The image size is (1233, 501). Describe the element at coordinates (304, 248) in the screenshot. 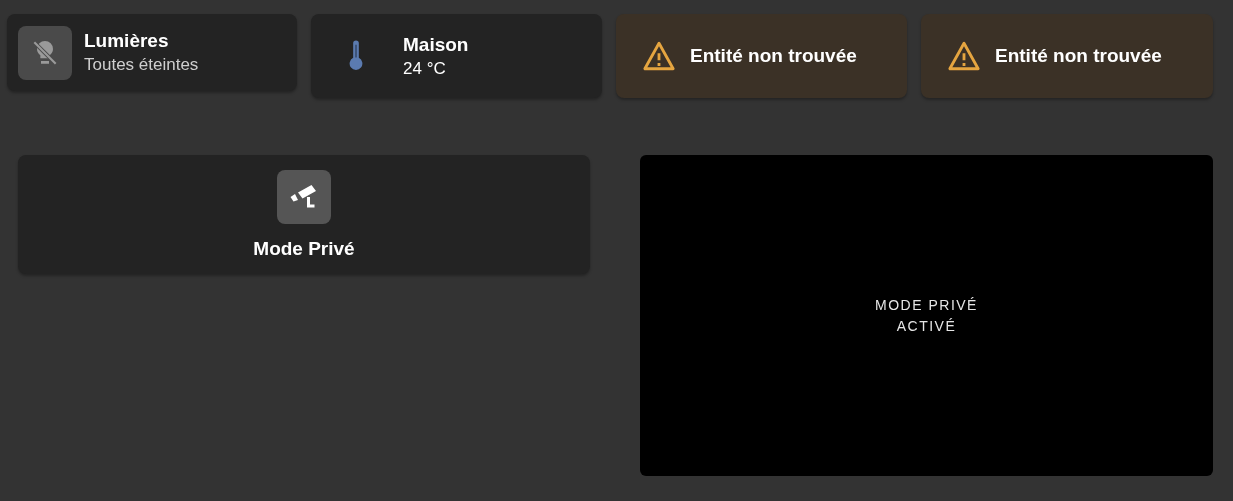

I see `tile-name: Mode Privé` at that location.